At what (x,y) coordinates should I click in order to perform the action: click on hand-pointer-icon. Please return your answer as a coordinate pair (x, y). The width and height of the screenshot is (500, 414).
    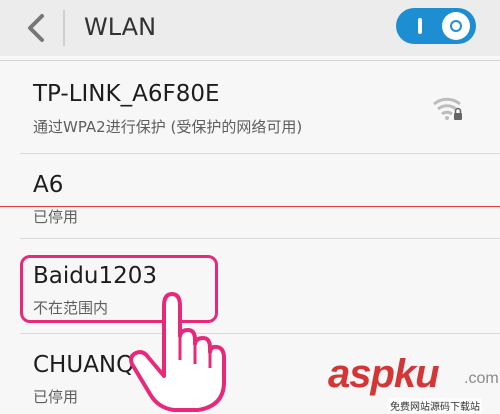
    Looking at the image, I should click on (177, 352).